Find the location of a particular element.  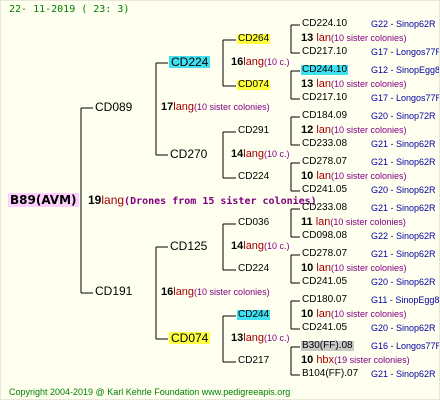

gen4-sire-a-3: CD184.09 is located at coordinates (324, 116).